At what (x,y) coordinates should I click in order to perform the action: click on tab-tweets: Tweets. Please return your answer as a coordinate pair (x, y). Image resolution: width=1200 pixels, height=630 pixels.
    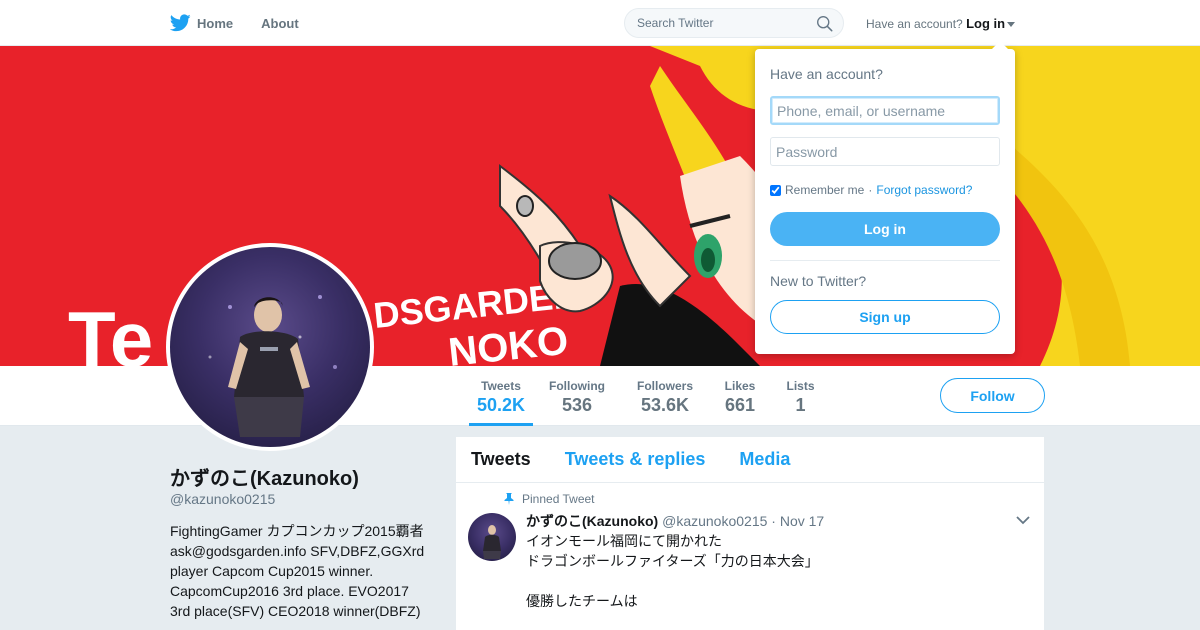
    Looking at the image, I should click on (501, 459).